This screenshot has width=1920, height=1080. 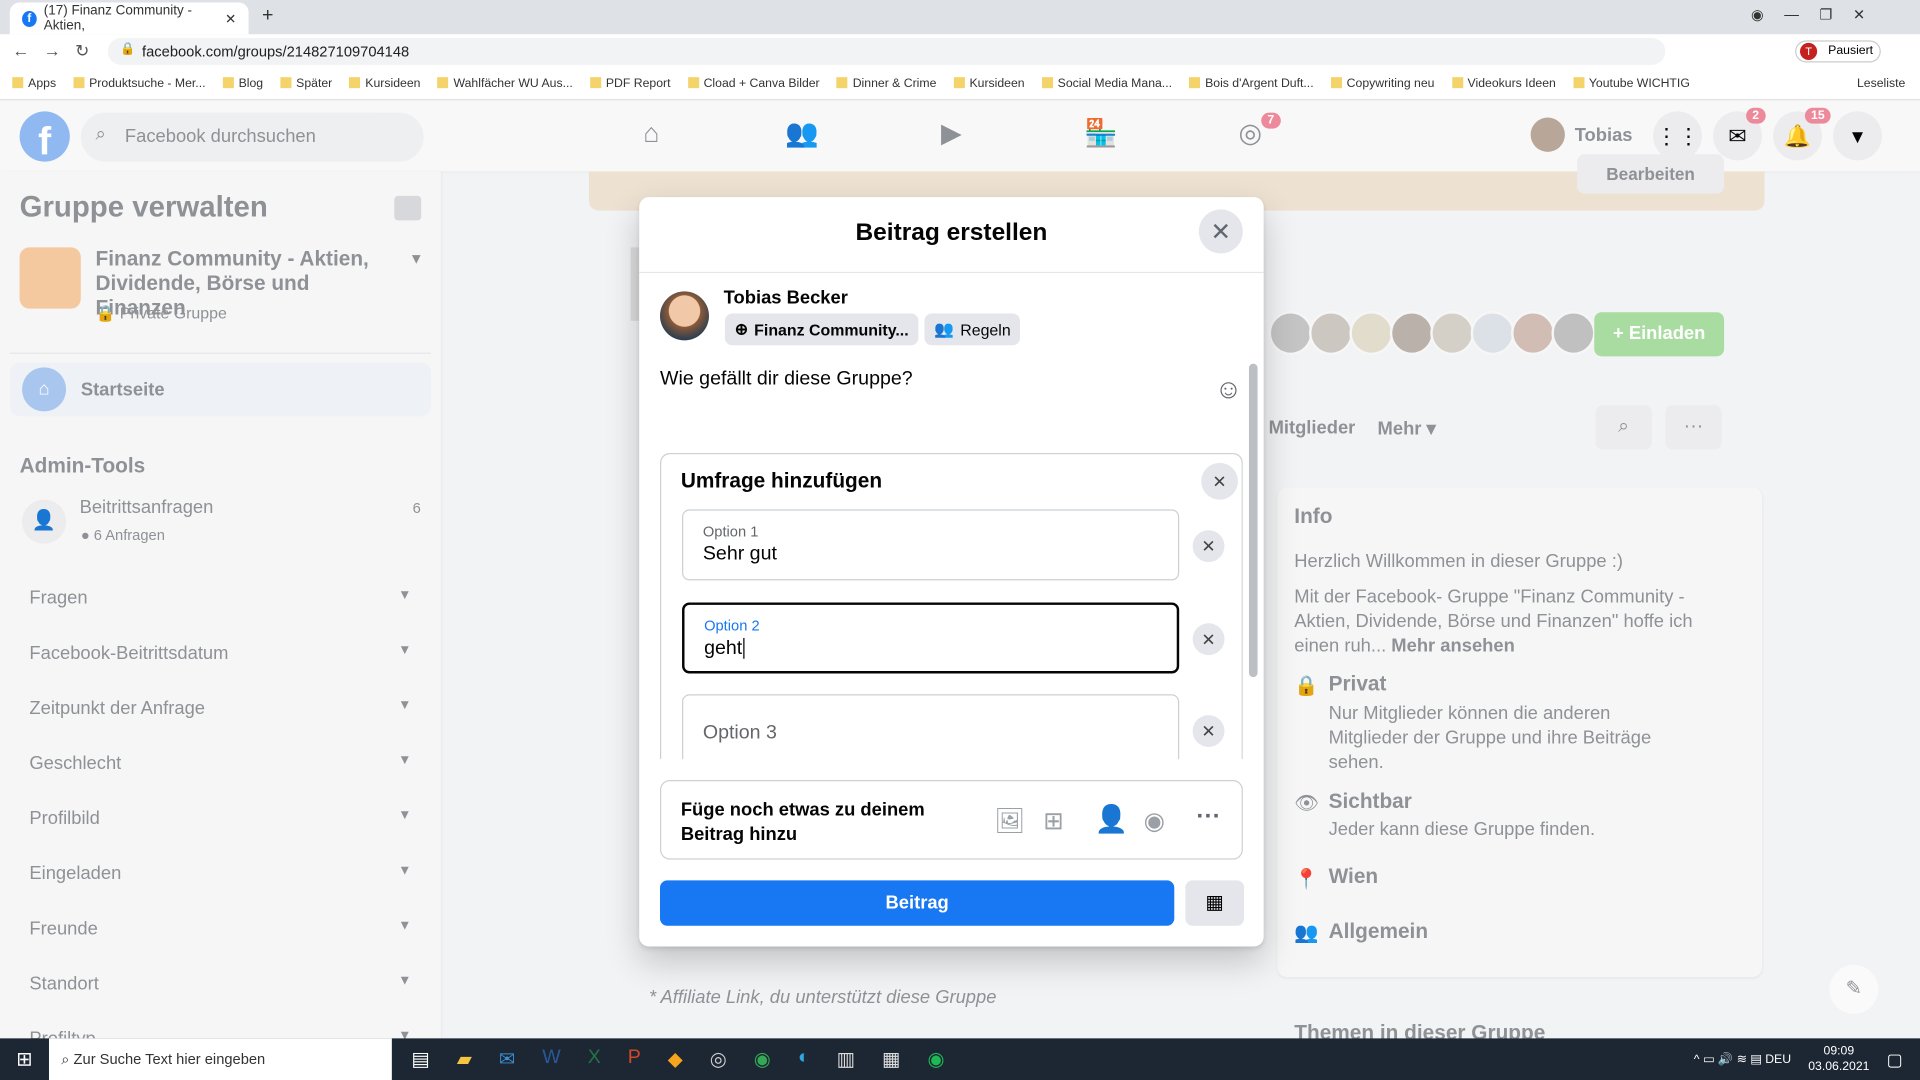 What do you see at coordinates (677, 1059) in the screenshot?
I see `taskbar-apps: ▤ ▰ ✉ W X P ◆ ◎ ◉ ◐ ▥ ▦ ◉` at bounding box center [677, 1059].